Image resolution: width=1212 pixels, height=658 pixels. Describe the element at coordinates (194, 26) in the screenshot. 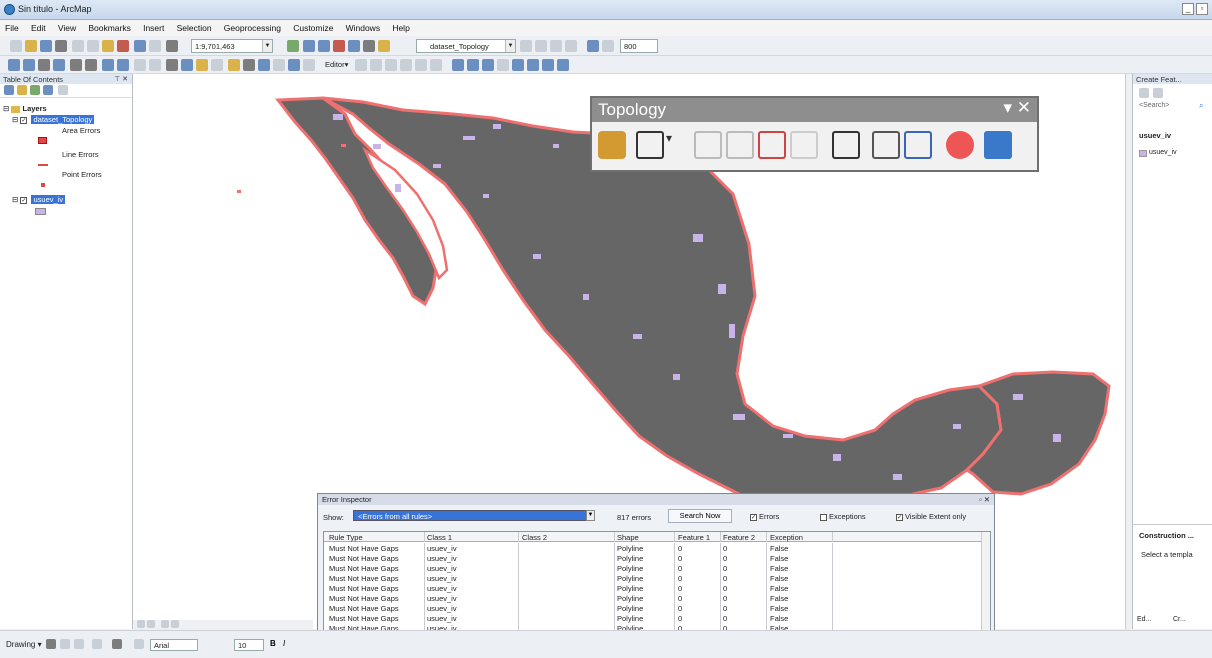

I see `menu-selection: Selection` at that location.